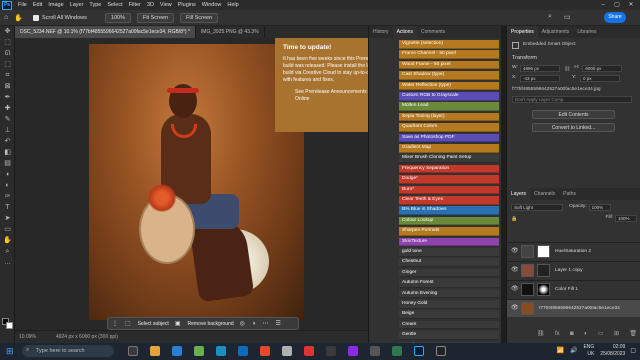  I want to click on action-item: Chestnut, so click(449, 262).